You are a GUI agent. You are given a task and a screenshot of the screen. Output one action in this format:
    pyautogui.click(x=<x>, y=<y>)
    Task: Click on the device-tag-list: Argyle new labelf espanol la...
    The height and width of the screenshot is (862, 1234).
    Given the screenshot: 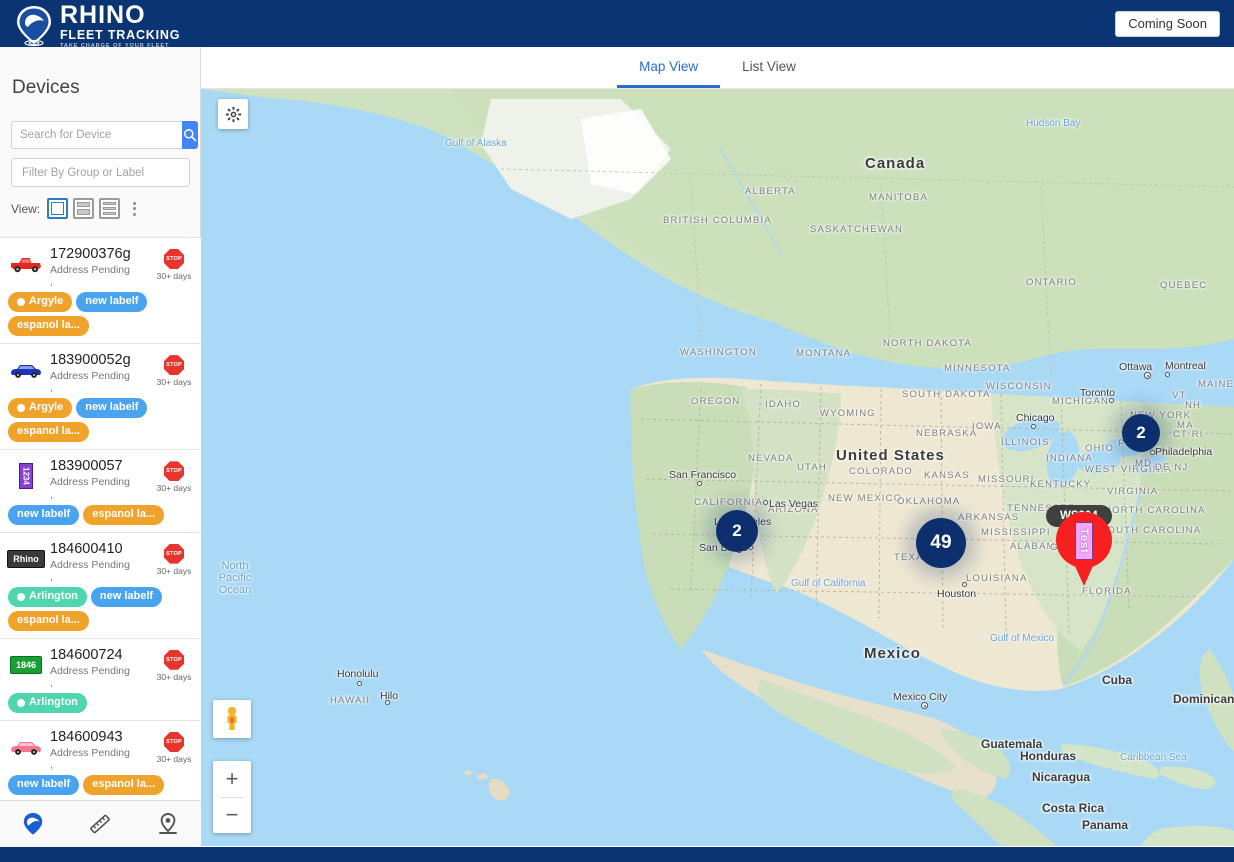 What is the action you would take?
    pyautogui.click(x=100, y=314)
    